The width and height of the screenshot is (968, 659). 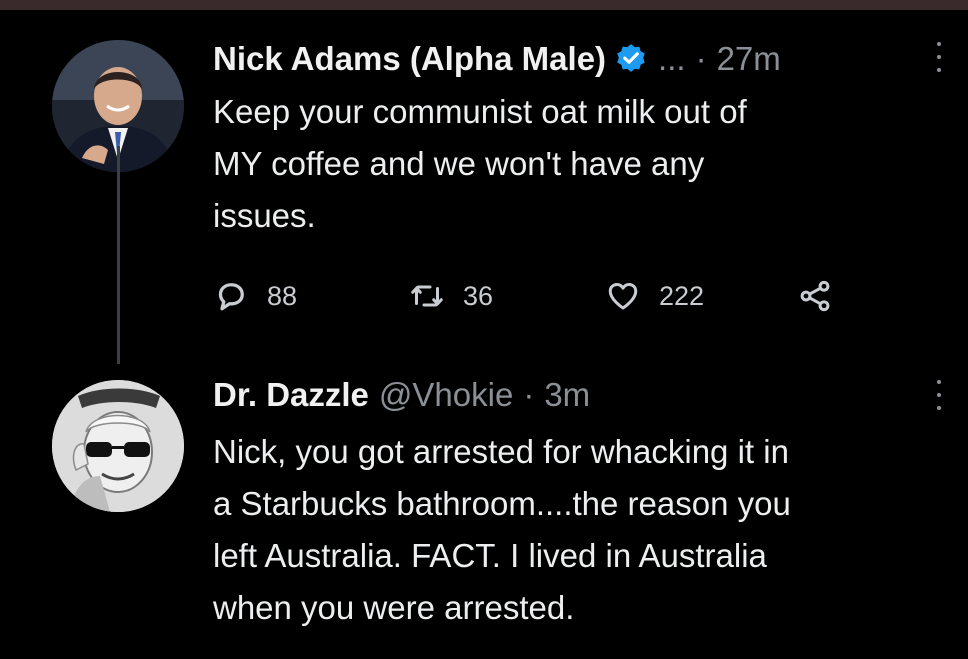 I want to click on timestamp: 27m, so click(x=749, y=59).